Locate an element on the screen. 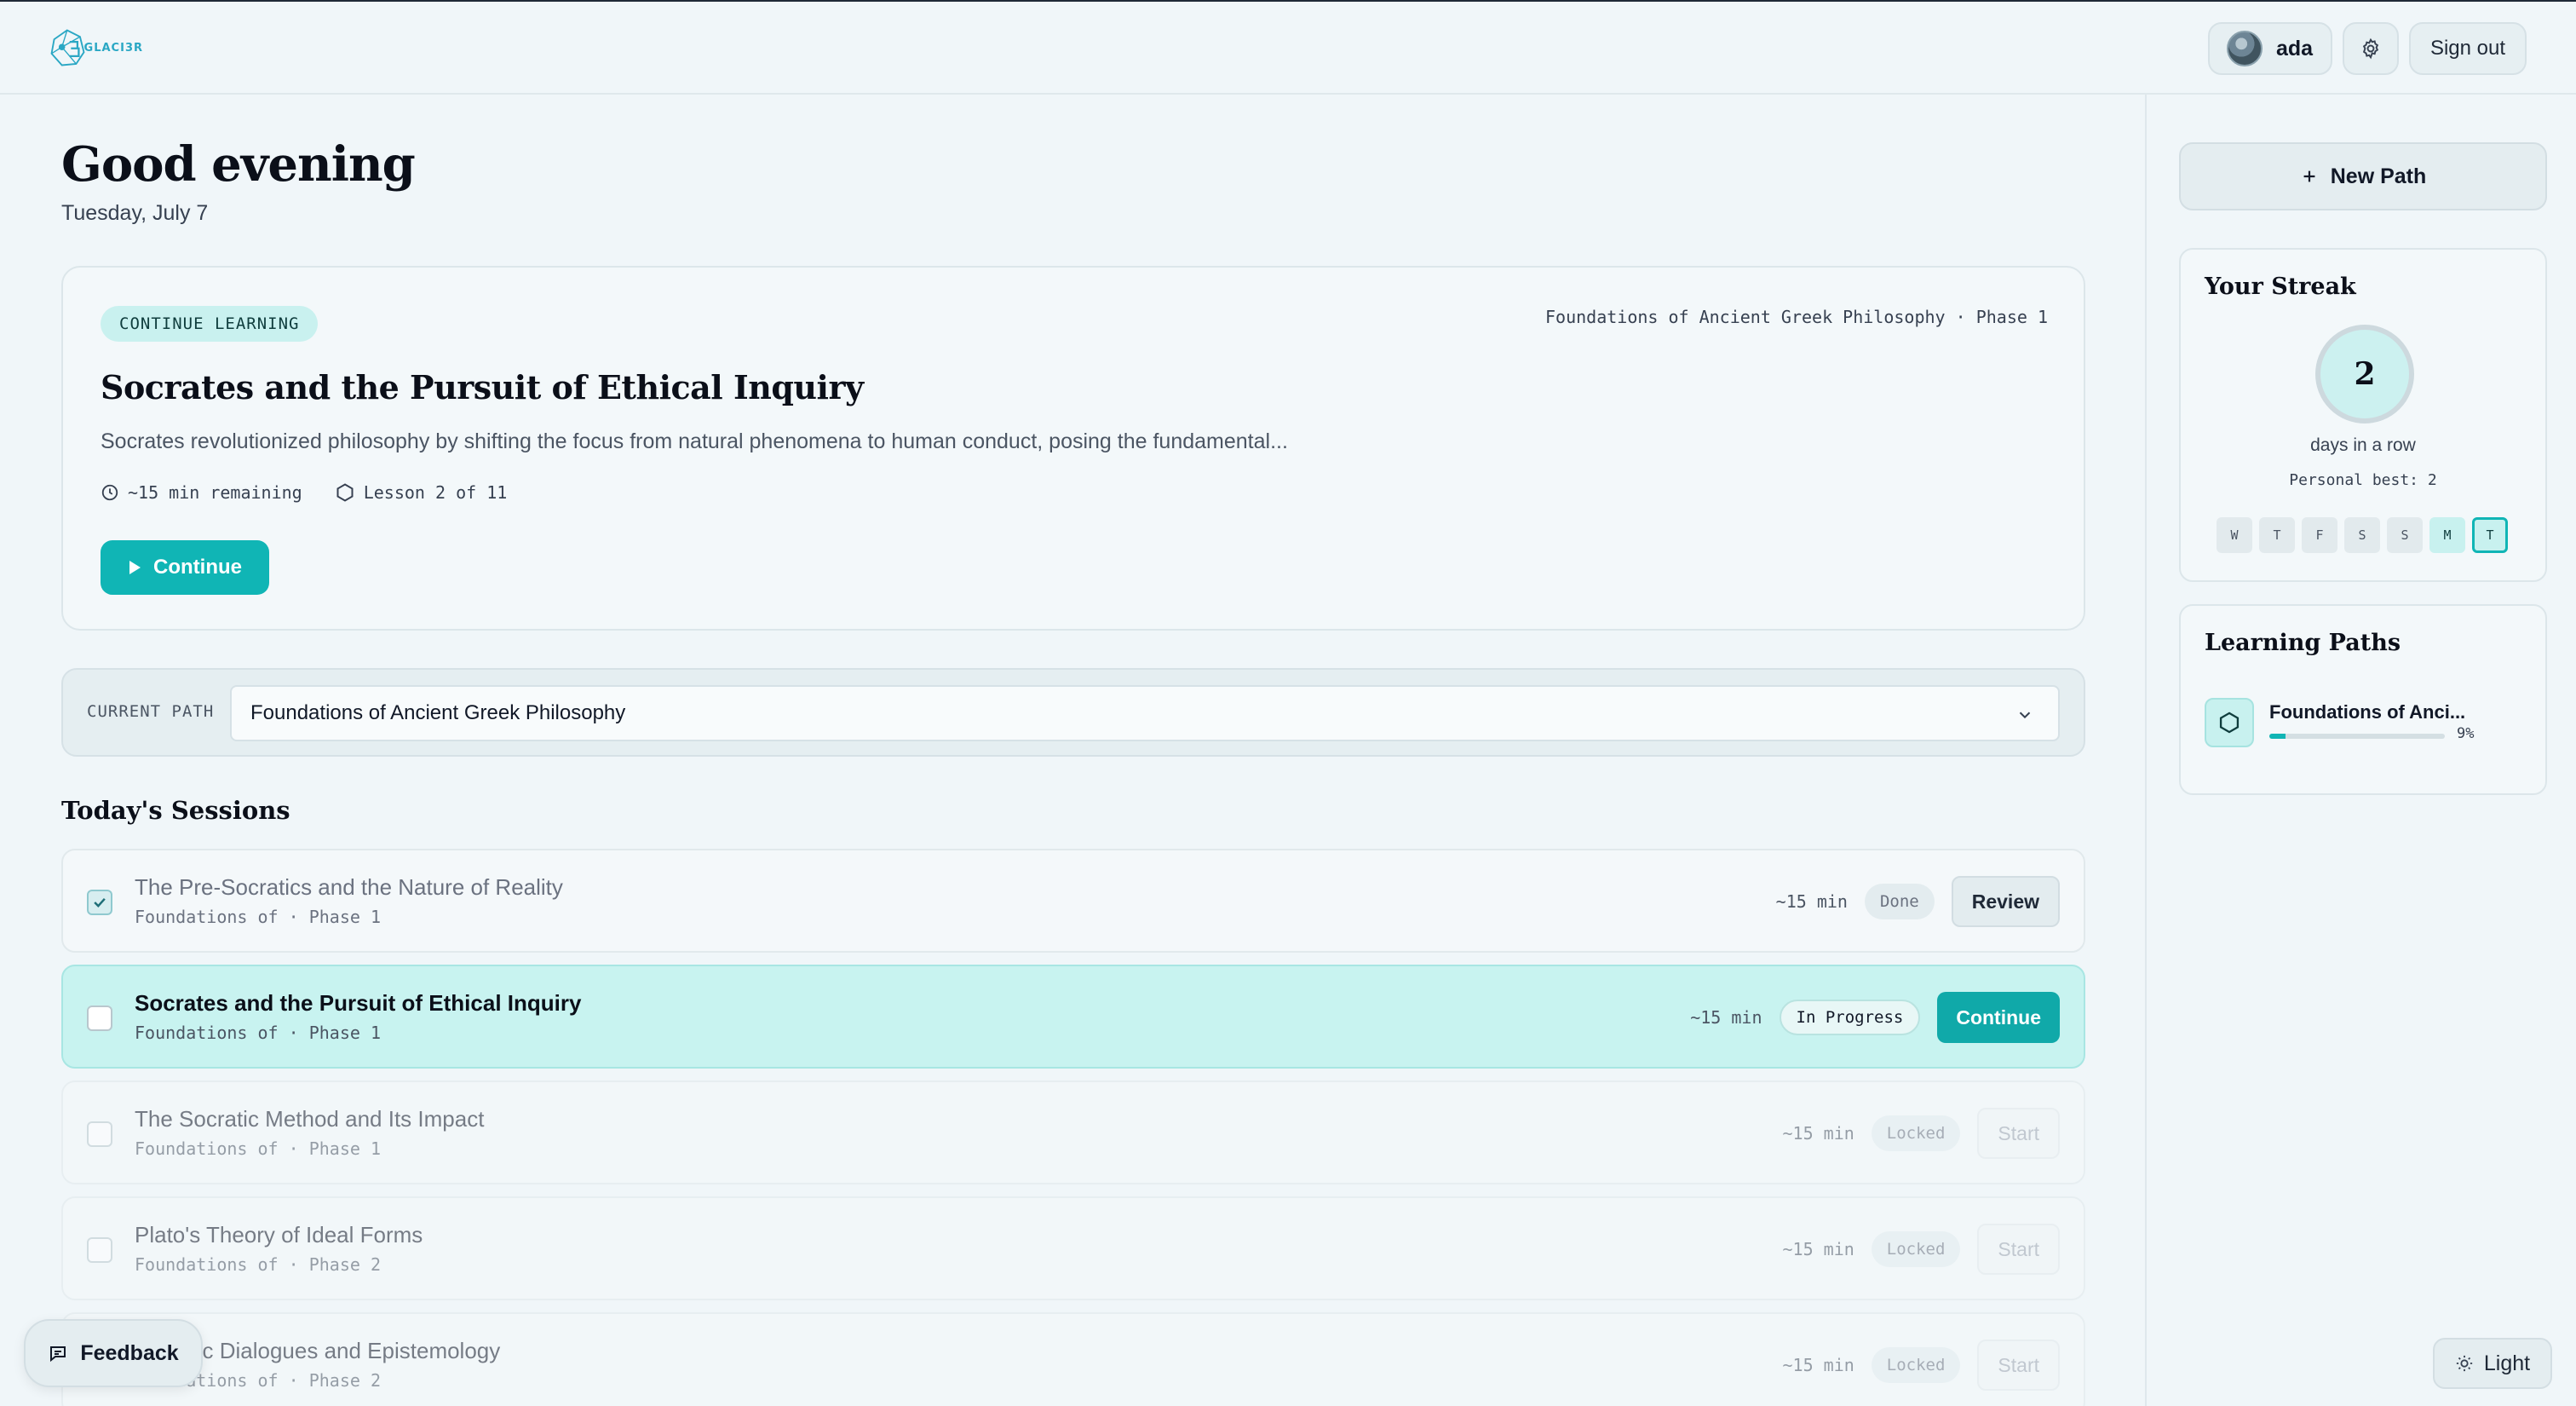 The height and width of the screenshot is (1406, 2576). streak-caption: days in a row is located at coordinates (2363, 445).